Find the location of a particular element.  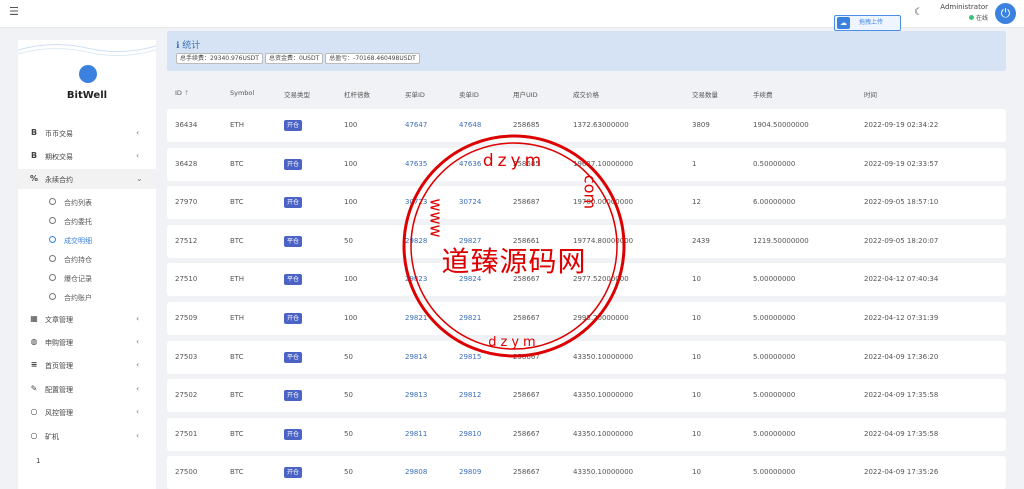

cell-time: 2022-09-05 18:20:07 is located at coordinates (901, 240).